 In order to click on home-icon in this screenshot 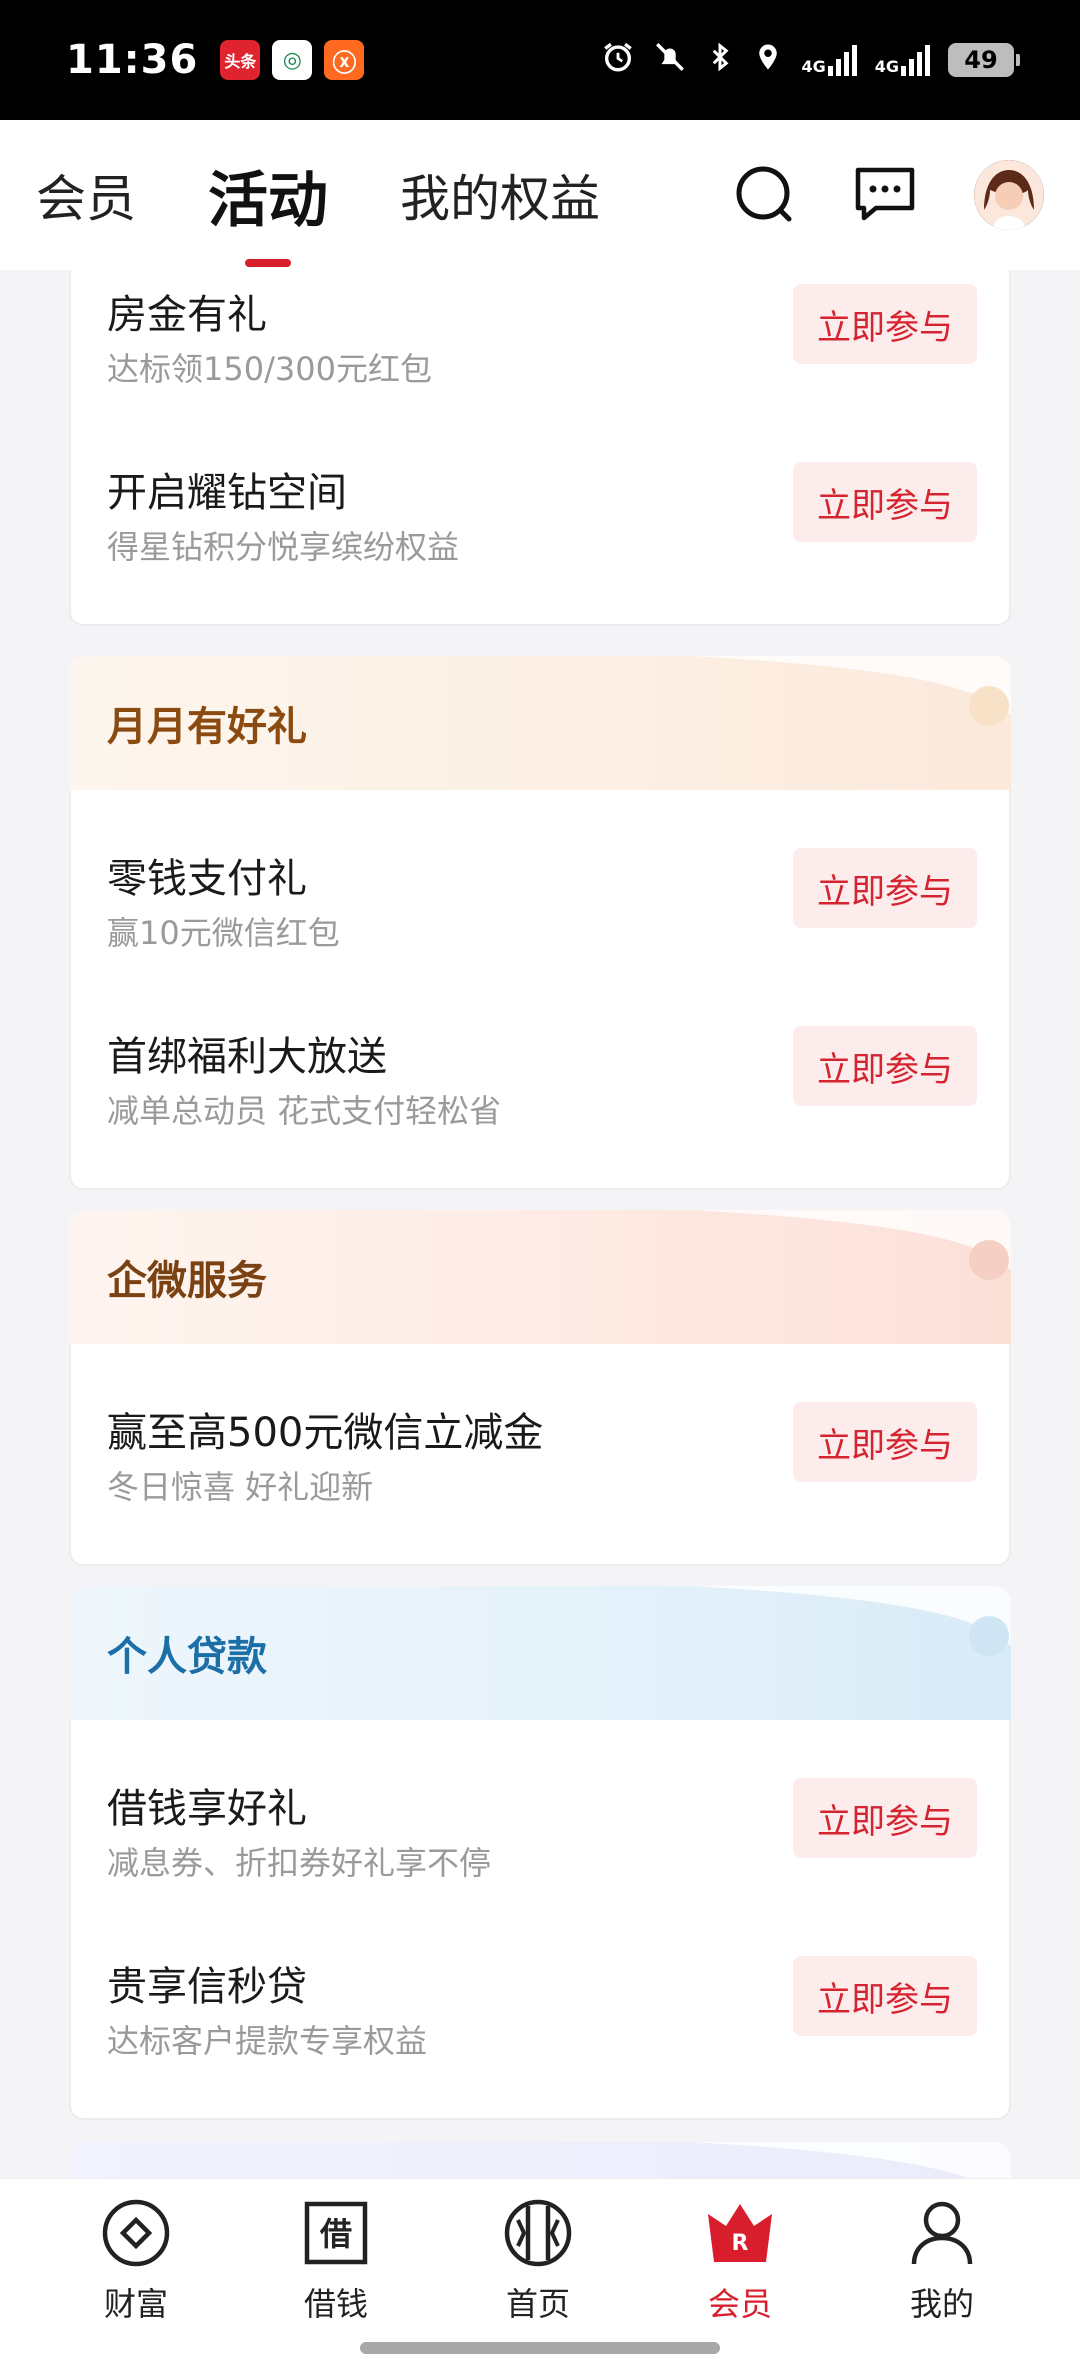, I will do `click(538, 2233)`.